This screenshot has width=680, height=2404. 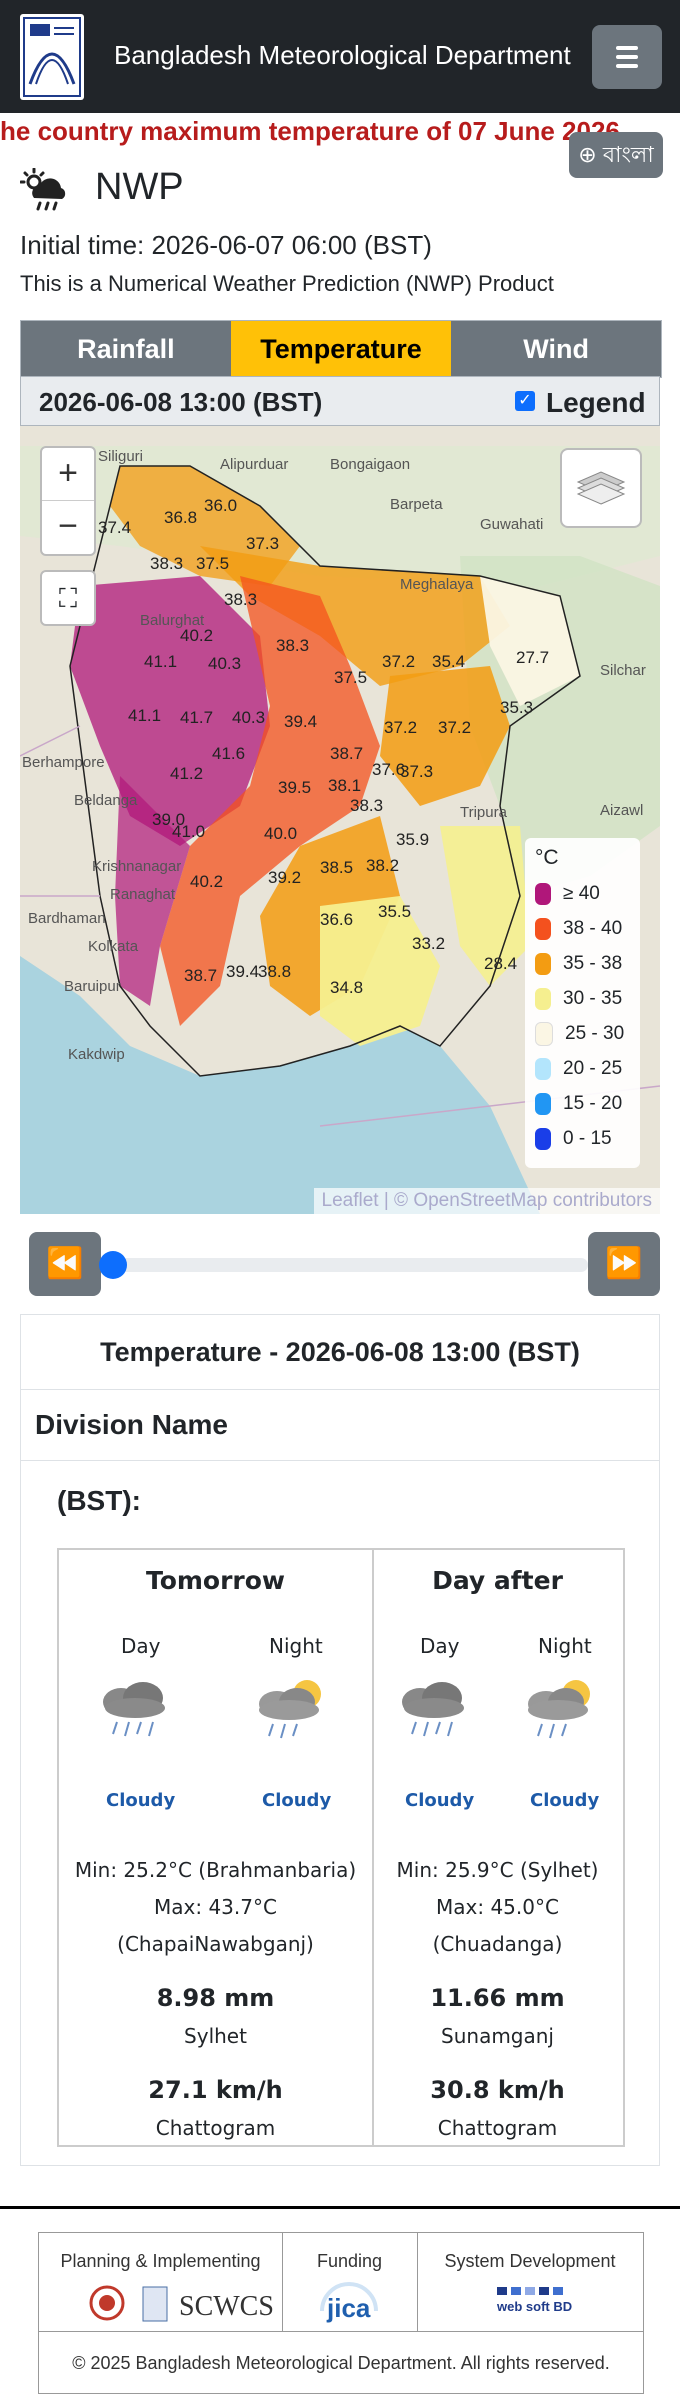 What do you see at coordinates (587, 1138) in the screenshot?
I see `legend-label: 0 - 15` at bounding box center [587, 1138].